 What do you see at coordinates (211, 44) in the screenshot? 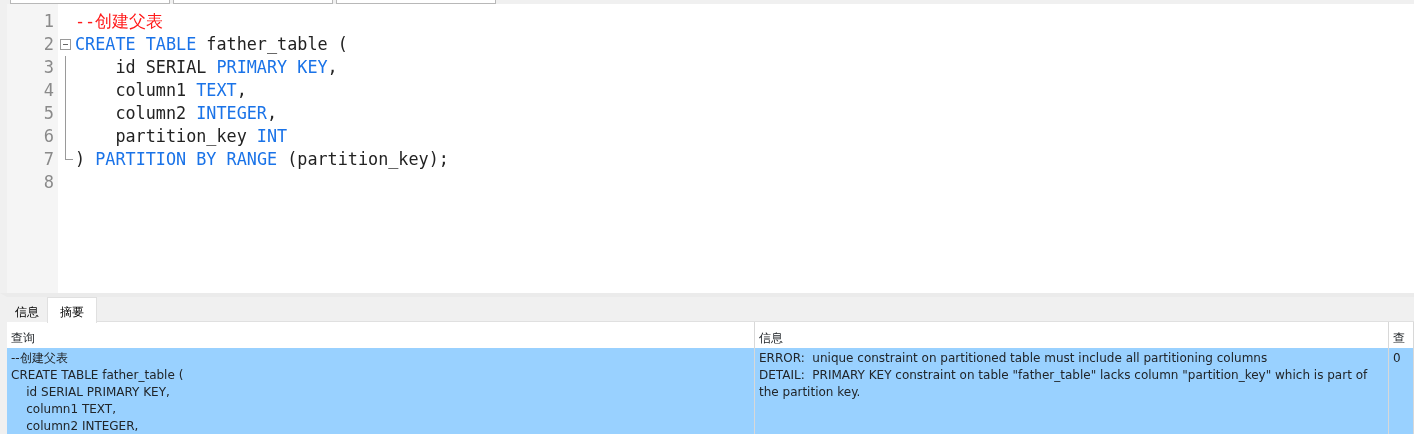
I see `code-line: CREATE TABLE father_table (` at bounding box center [211, 44].